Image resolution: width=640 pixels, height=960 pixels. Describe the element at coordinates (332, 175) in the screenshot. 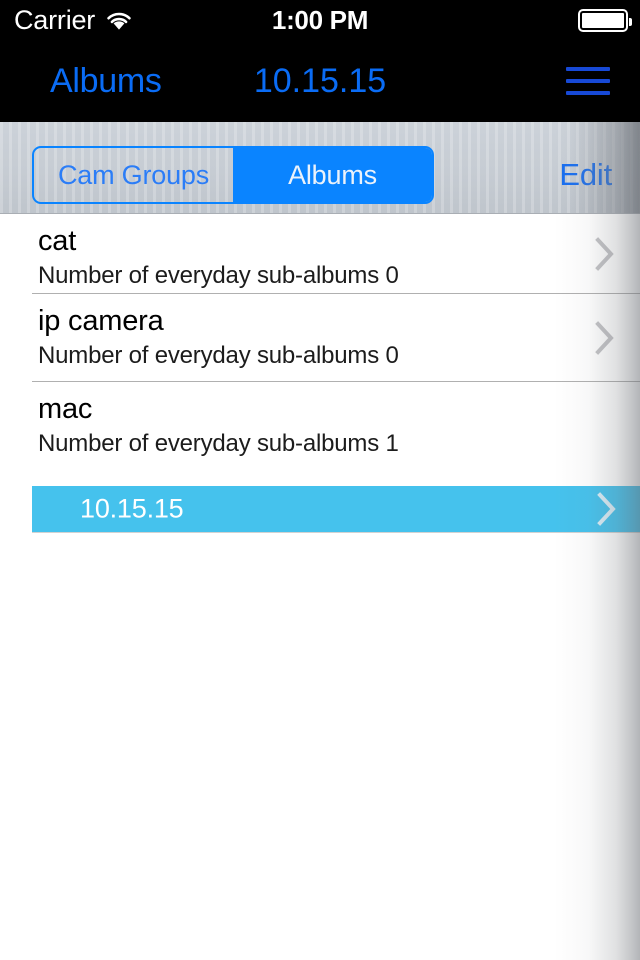

I see `segment-albums: Albums` at that location.